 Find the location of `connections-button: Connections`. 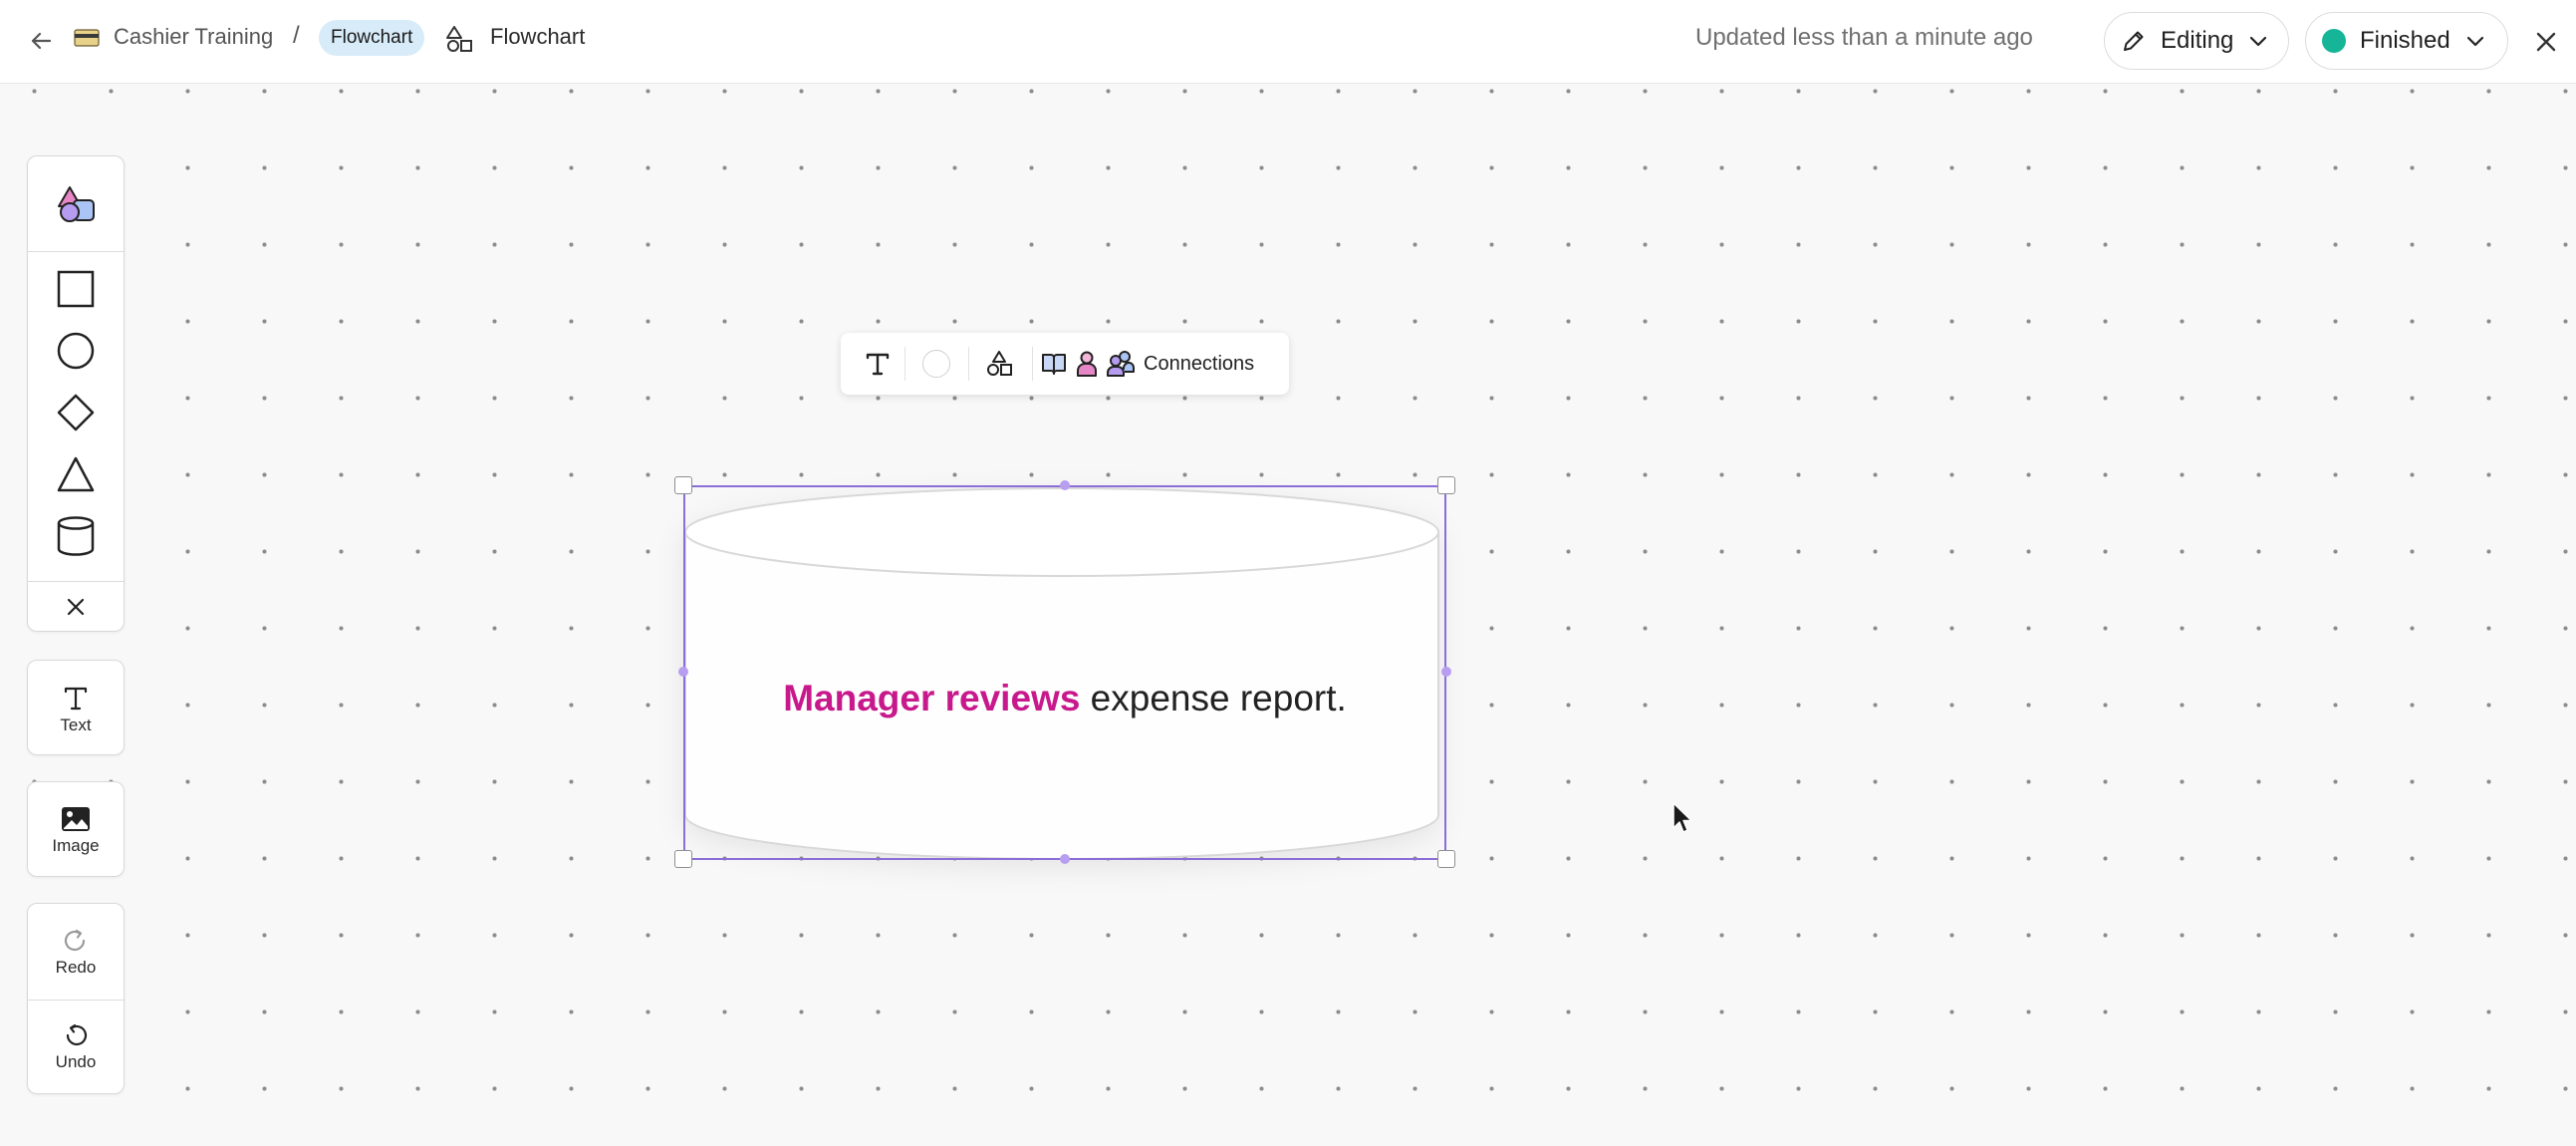

connections-button: Connections is located at coordinates (1159, 364).